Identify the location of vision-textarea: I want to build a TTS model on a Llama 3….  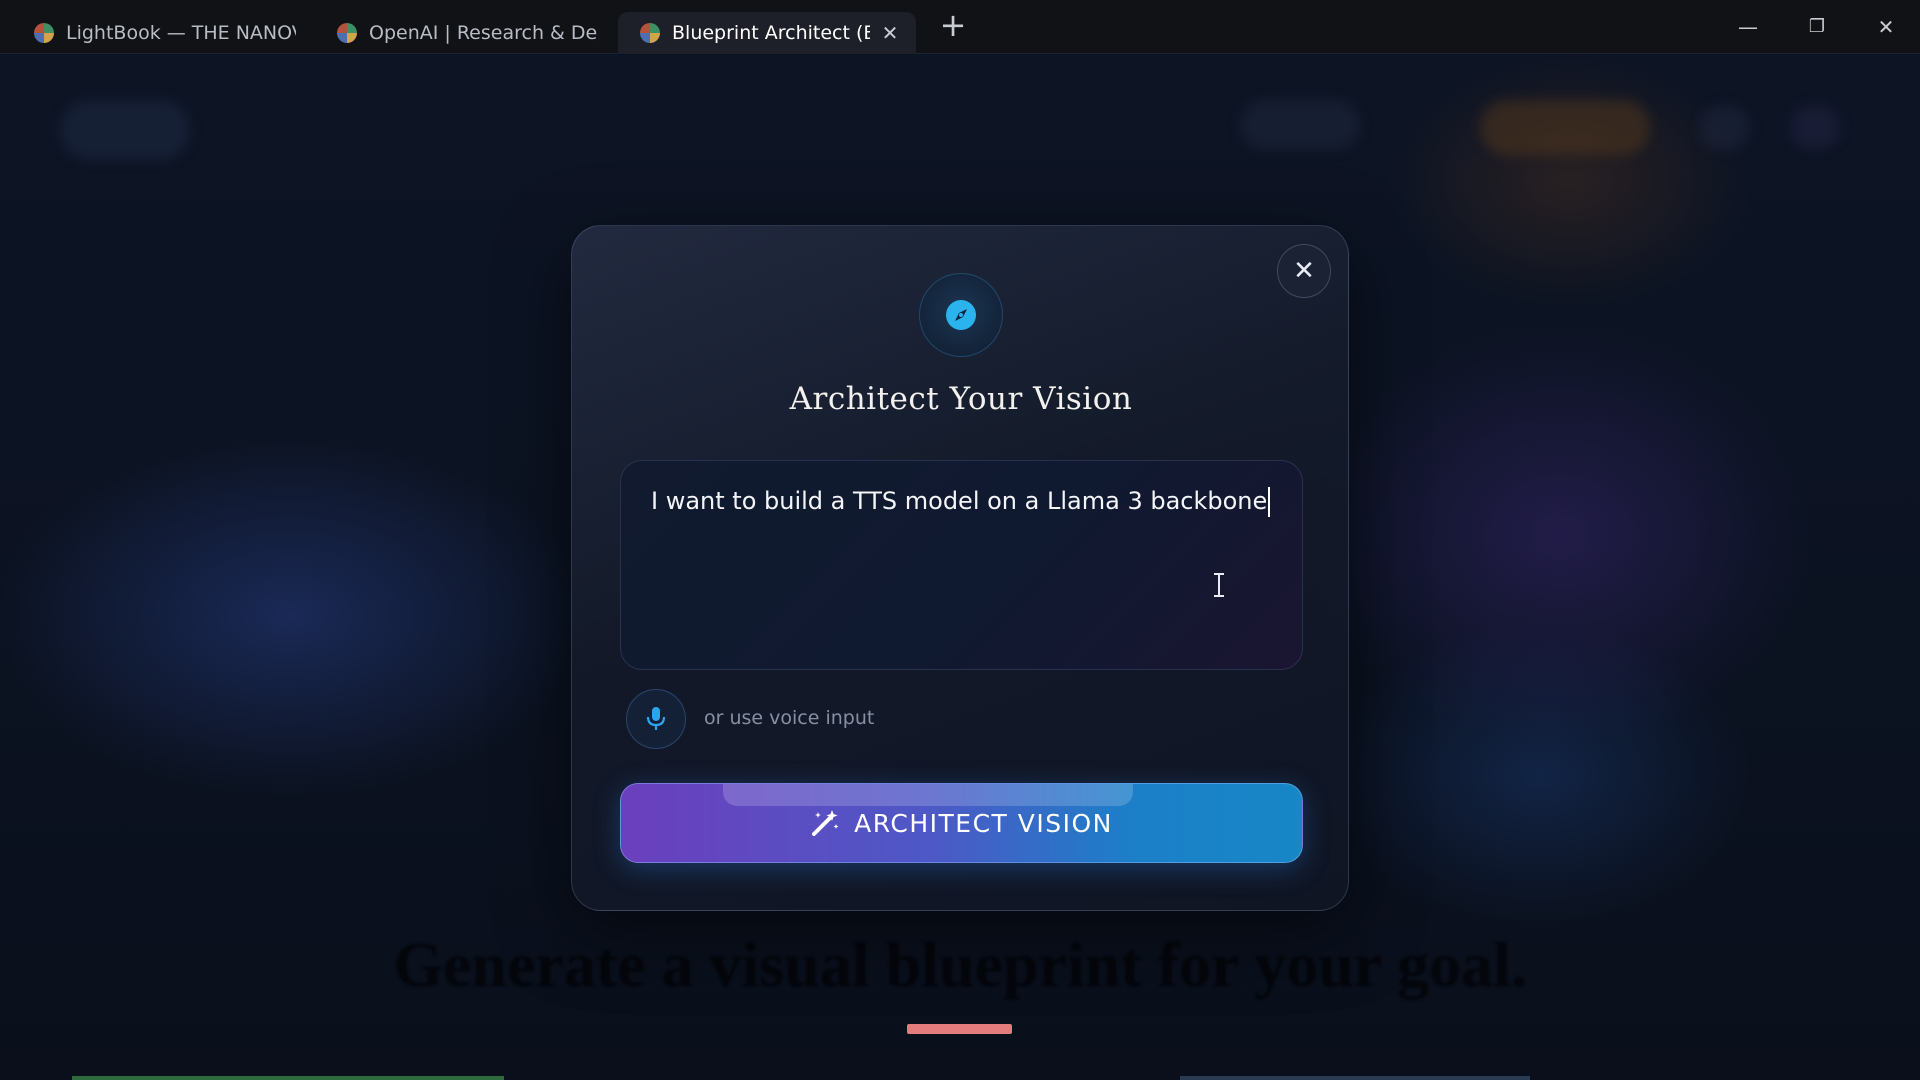
(961, 565).